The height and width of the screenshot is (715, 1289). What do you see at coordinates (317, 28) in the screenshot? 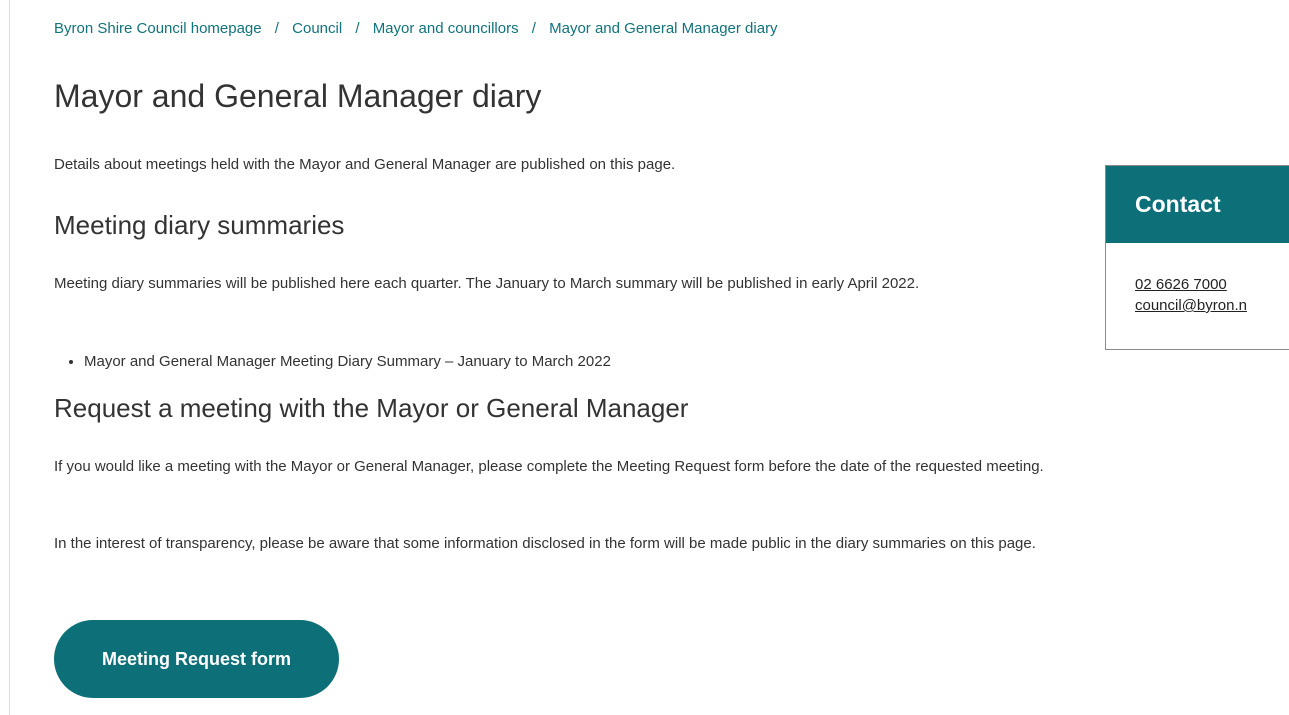
I see `breadcrumb-link-council: Council` at bounding box center [317, 28].